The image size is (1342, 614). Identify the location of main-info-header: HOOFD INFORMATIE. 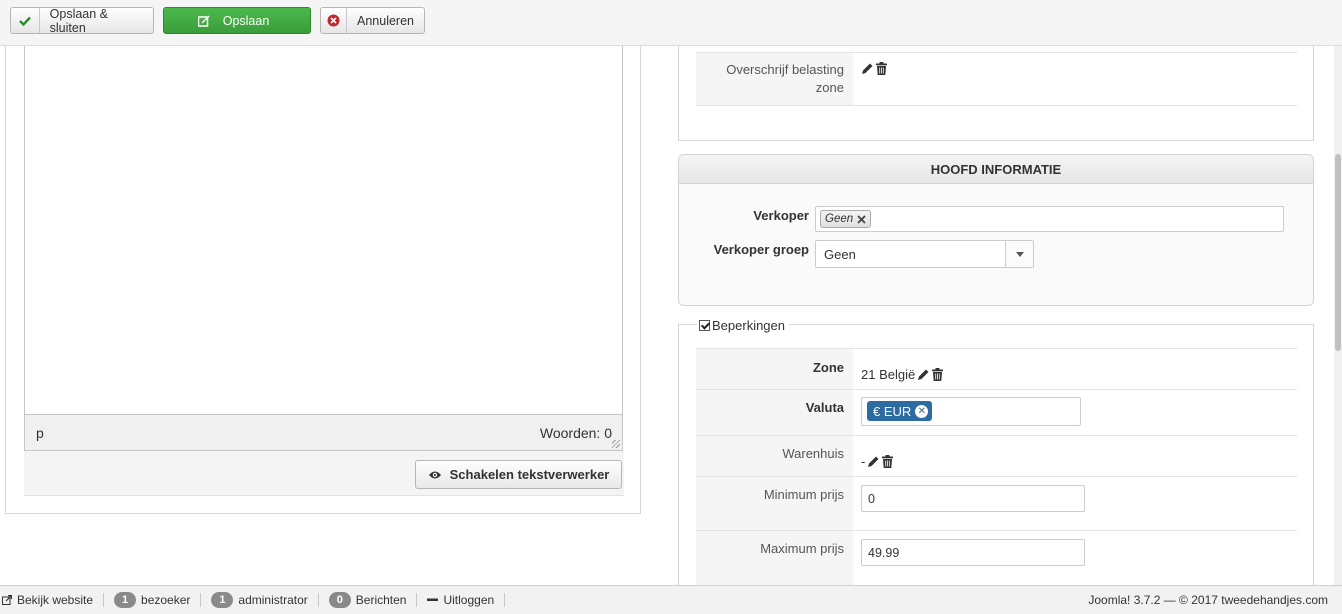
(996, 169).